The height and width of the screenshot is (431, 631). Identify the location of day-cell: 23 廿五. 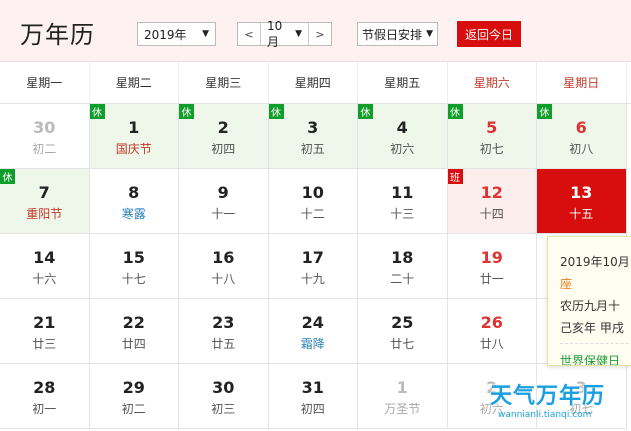
(224, 331).